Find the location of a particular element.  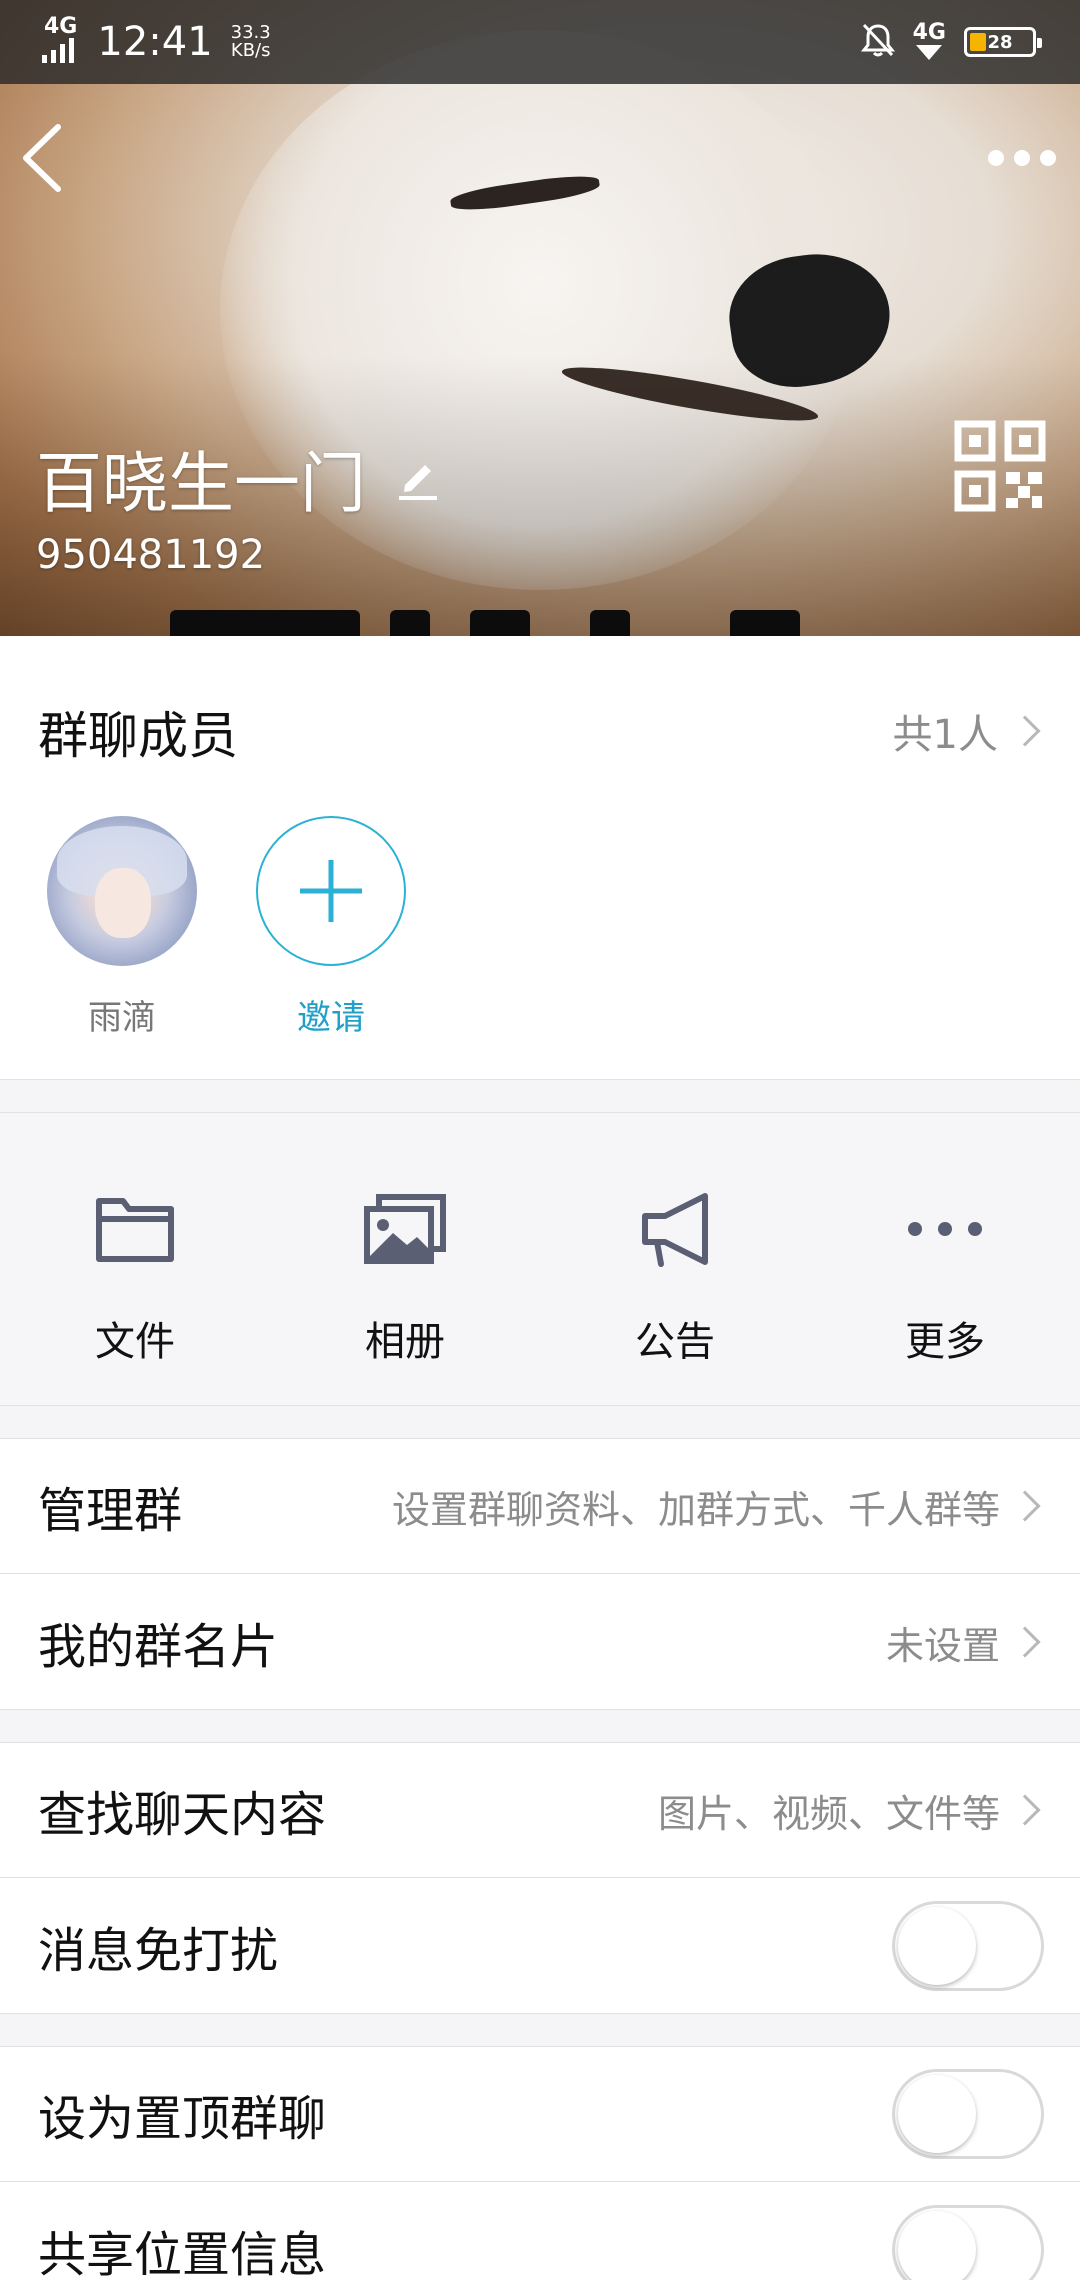

folder-icon is located at coordinates (135, 1229).